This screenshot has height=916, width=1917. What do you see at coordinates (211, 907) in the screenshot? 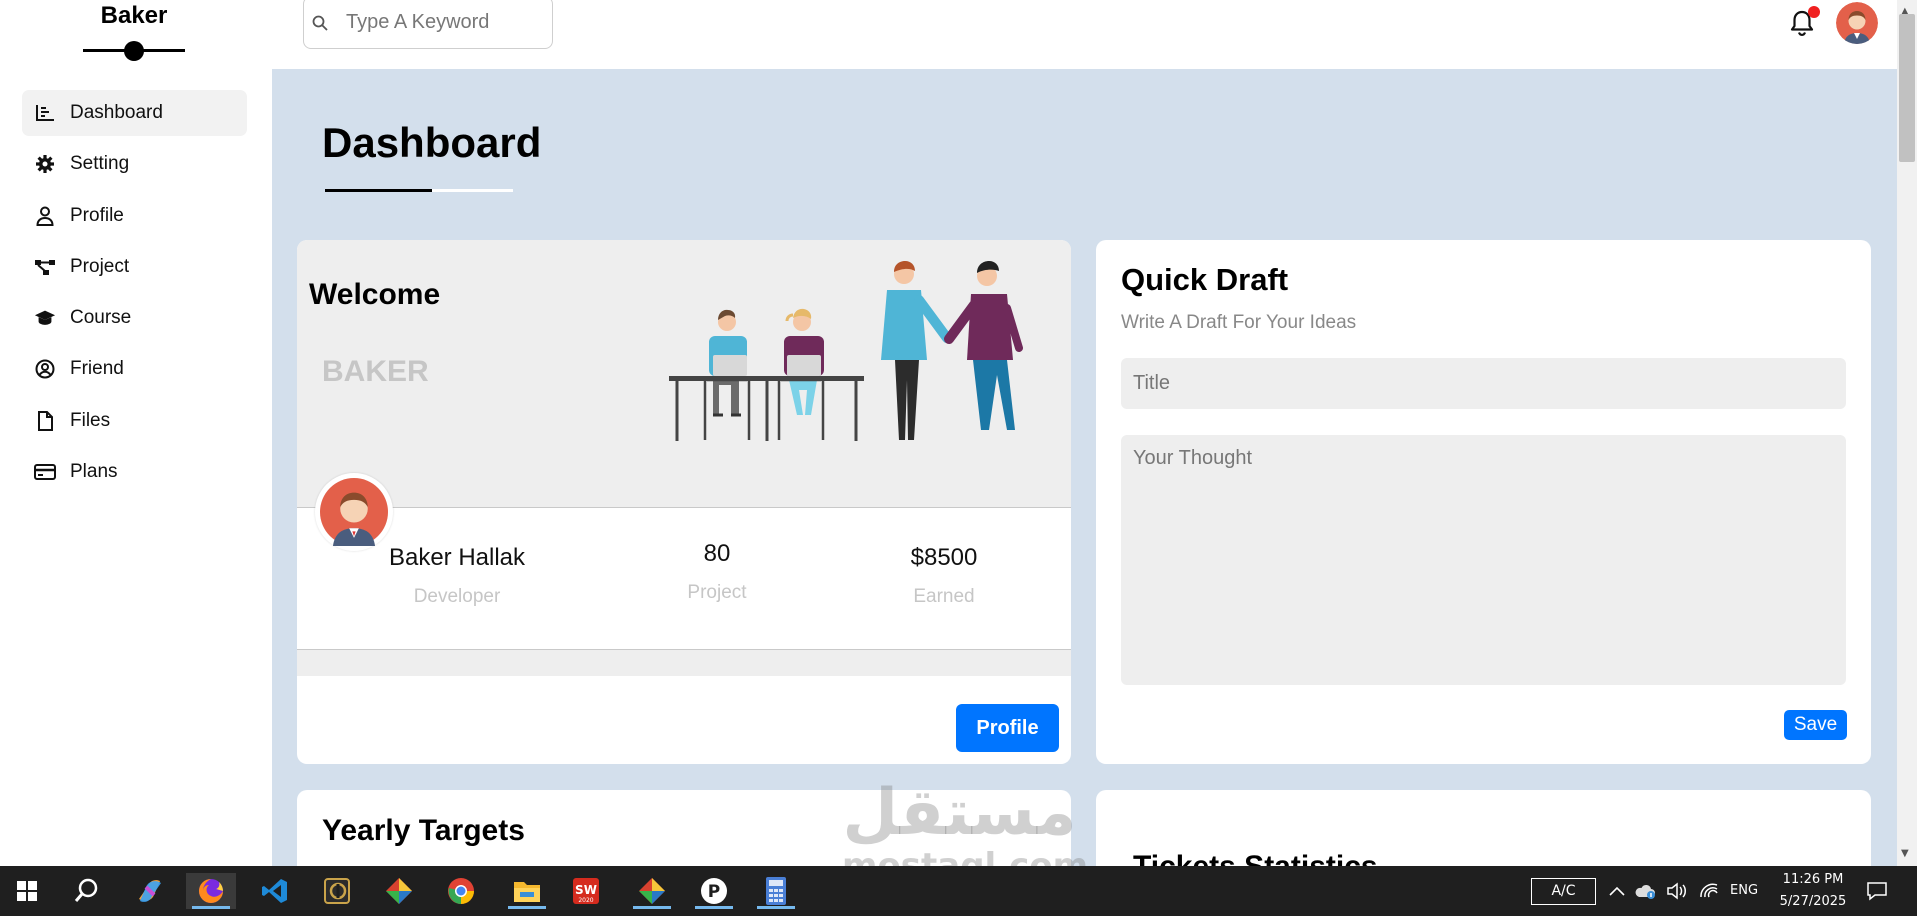
I see `active-indicator` at bounding box center [211, 907].